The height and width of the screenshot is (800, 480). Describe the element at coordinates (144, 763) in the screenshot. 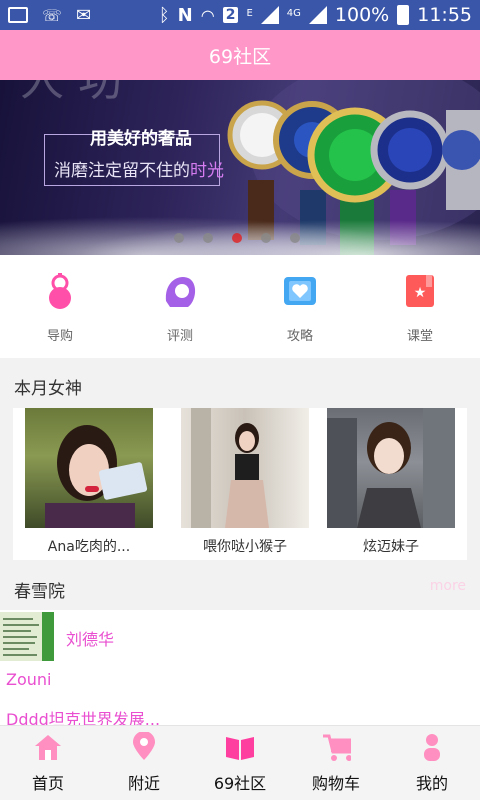

I see `nav-nearby: 附近` at that location.